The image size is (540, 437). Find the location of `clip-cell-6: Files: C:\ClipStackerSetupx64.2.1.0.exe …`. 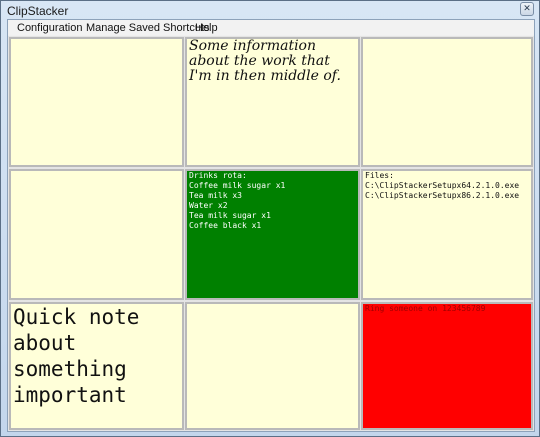

clip-cell-6: Files: C:\ClipStackerSetupx64.2.1.0.exe … is located at coordinates (447, 234).